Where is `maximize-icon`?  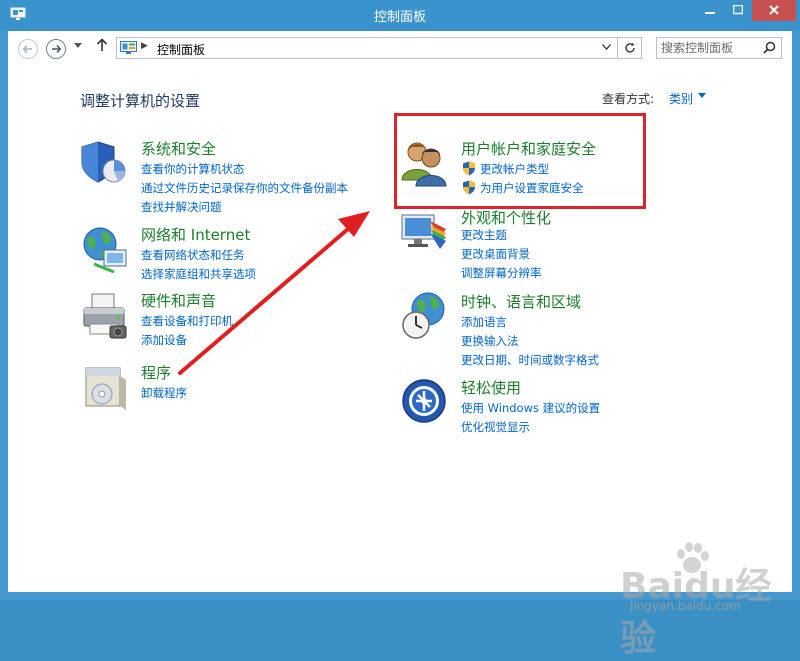
maximize-icon is located at coordinates (738, 9).